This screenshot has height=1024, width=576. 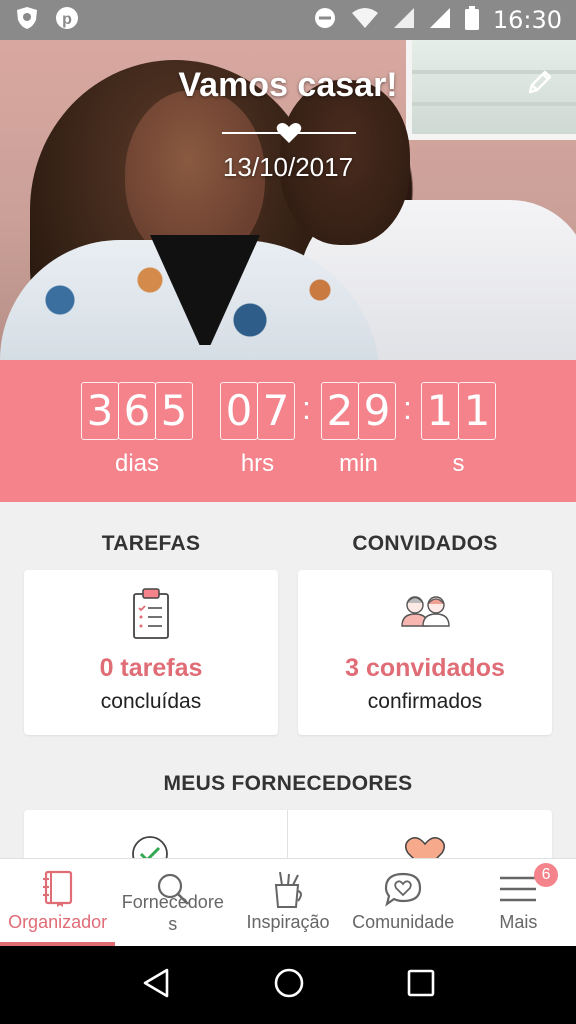 What do you see at coordinates (172, 913) in the screenshot?
I see `nav-label: Fornecedores` at bounding box center [172, 913].